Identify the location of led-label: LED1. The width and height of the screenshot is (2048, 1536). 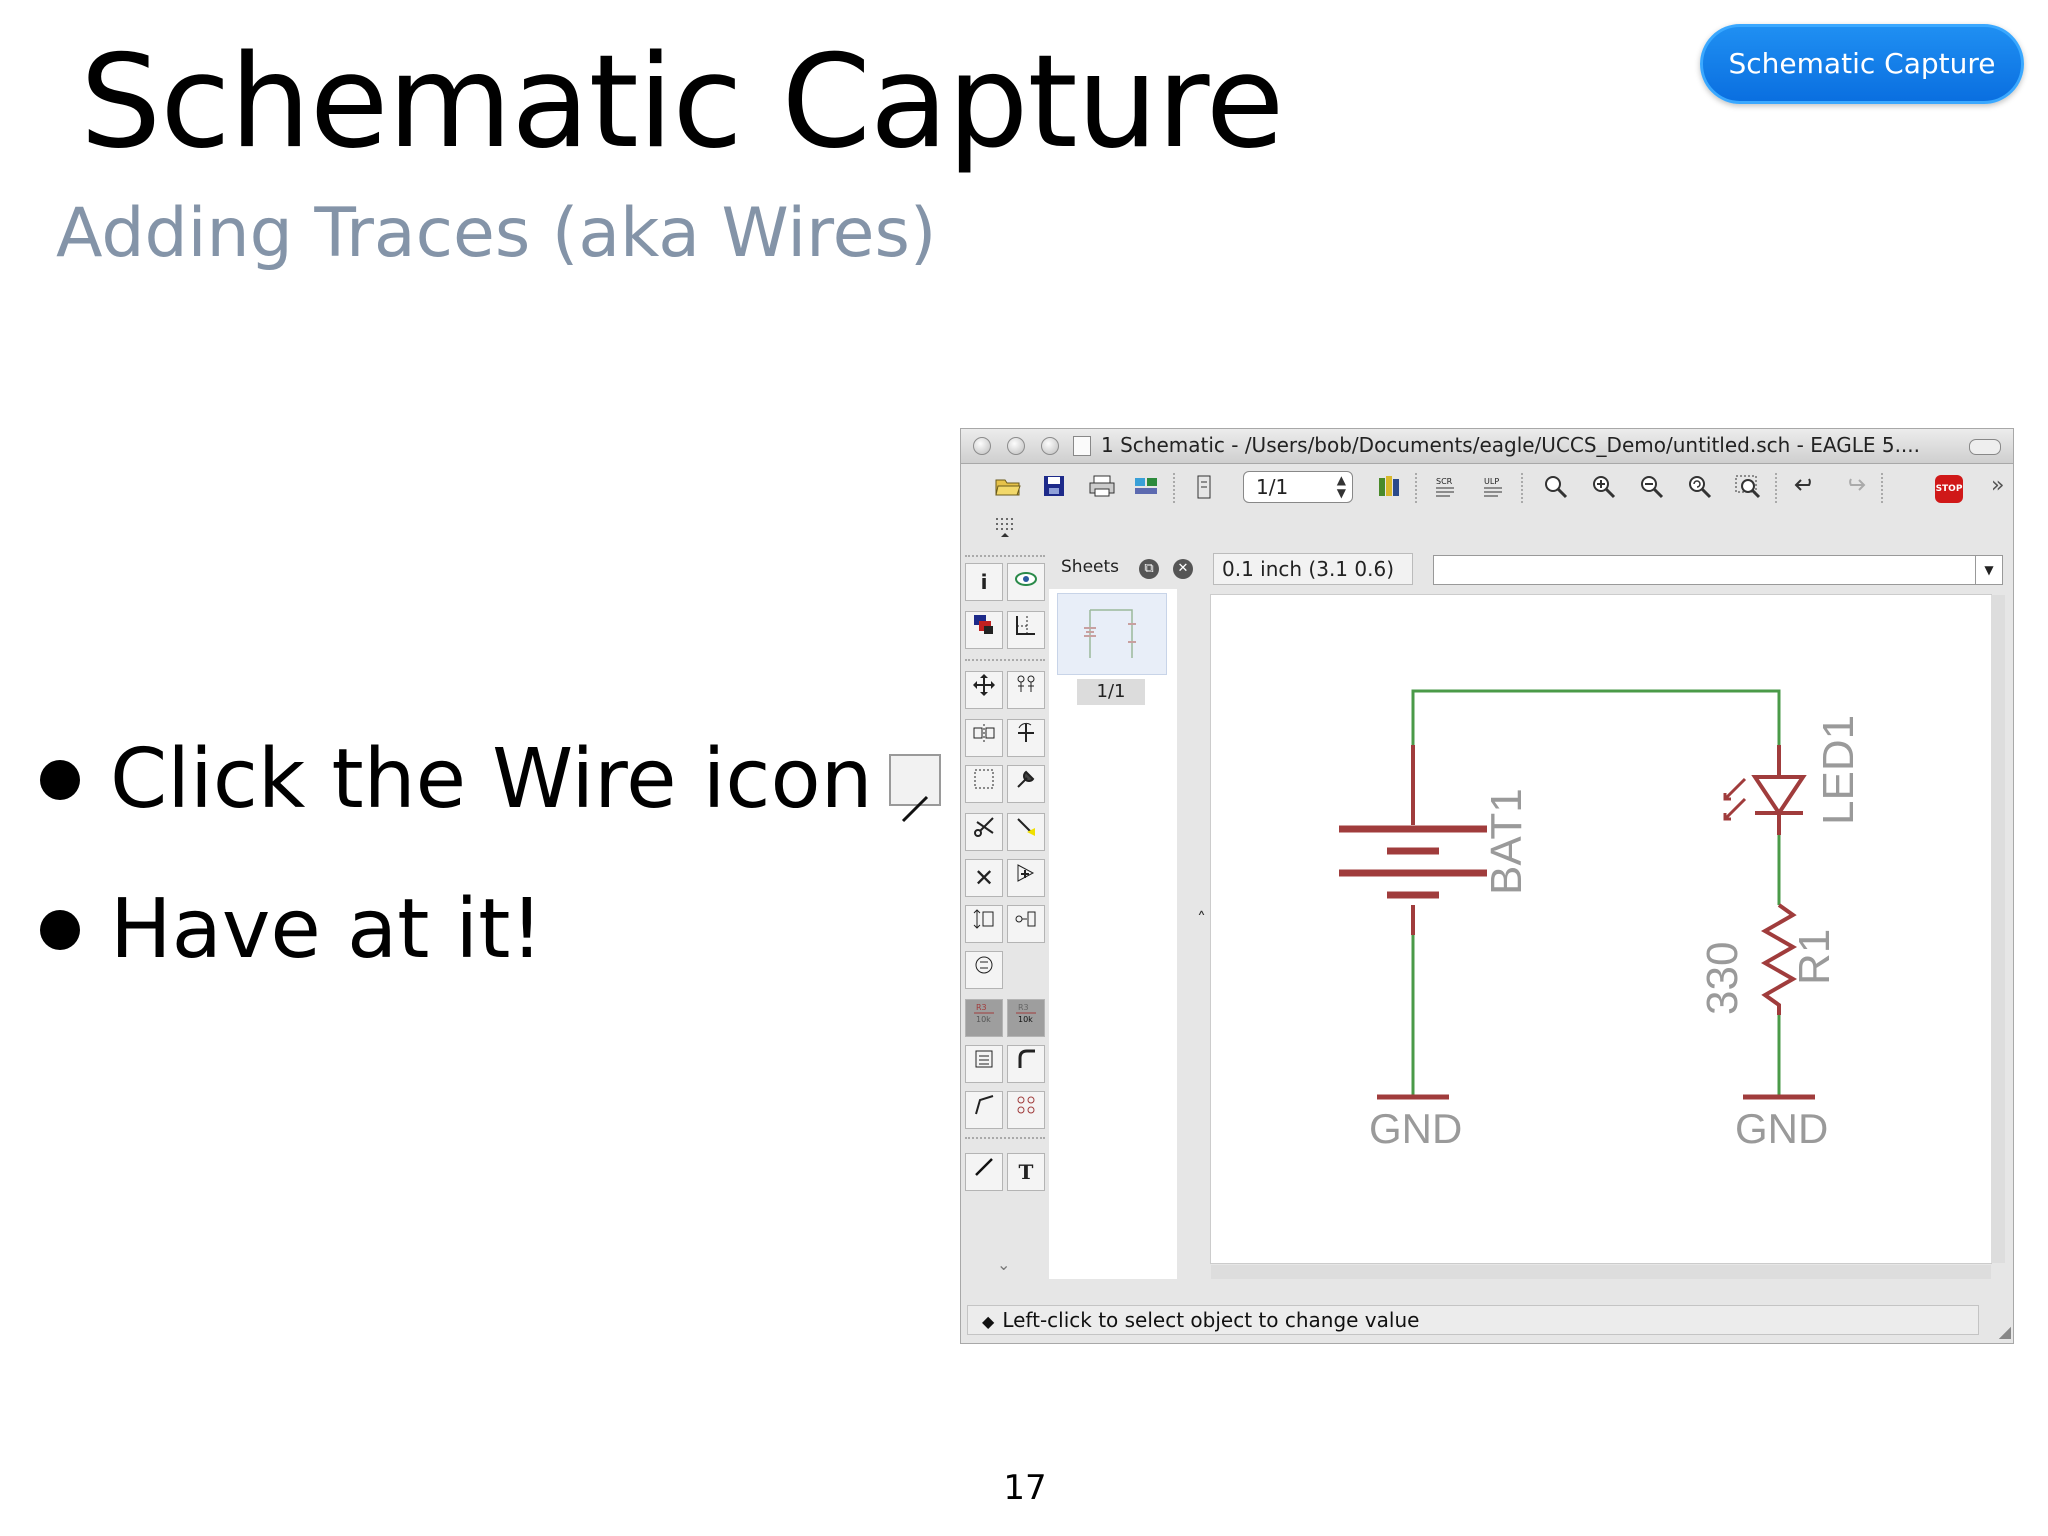
(1838, 770).